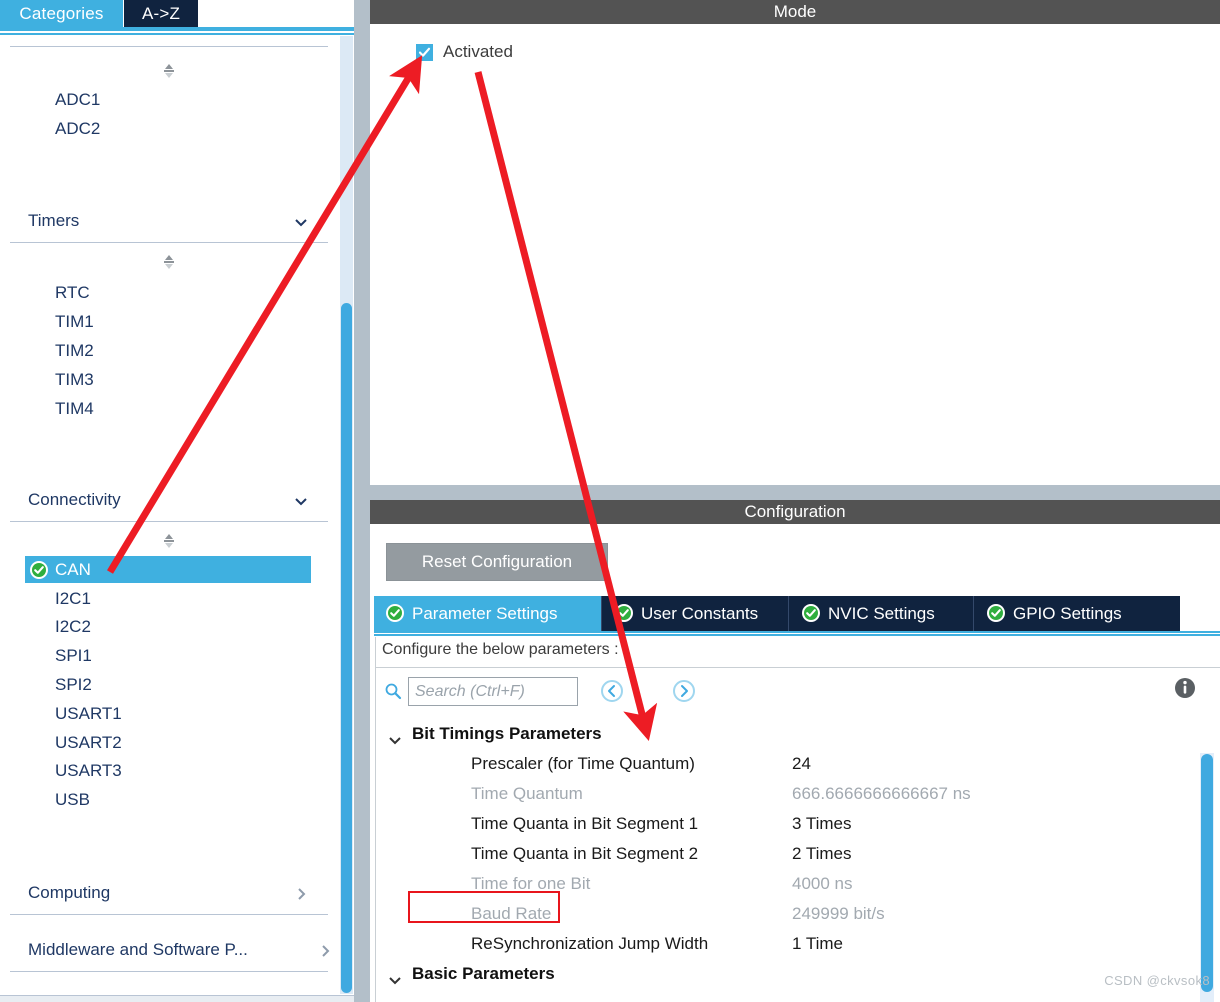 The image size is (1220, 1002). I want to click on activated-checkbox-row: Activated, so click(464, 52).